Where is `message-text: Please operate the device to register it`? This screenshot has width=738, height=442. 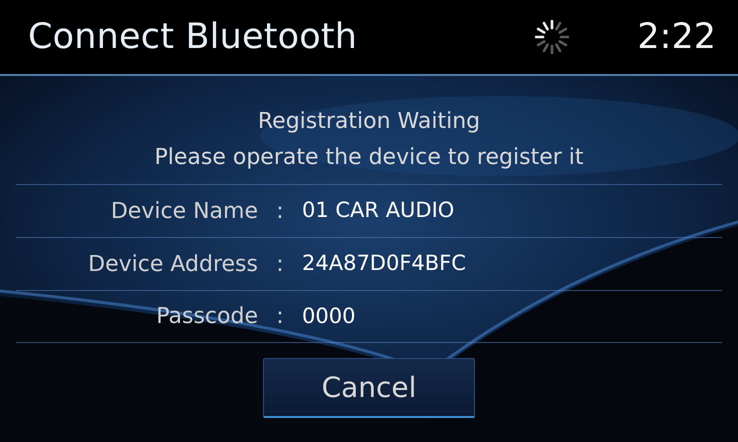
message-text: Please operate the device to register it is located at coordinates (369, 158).